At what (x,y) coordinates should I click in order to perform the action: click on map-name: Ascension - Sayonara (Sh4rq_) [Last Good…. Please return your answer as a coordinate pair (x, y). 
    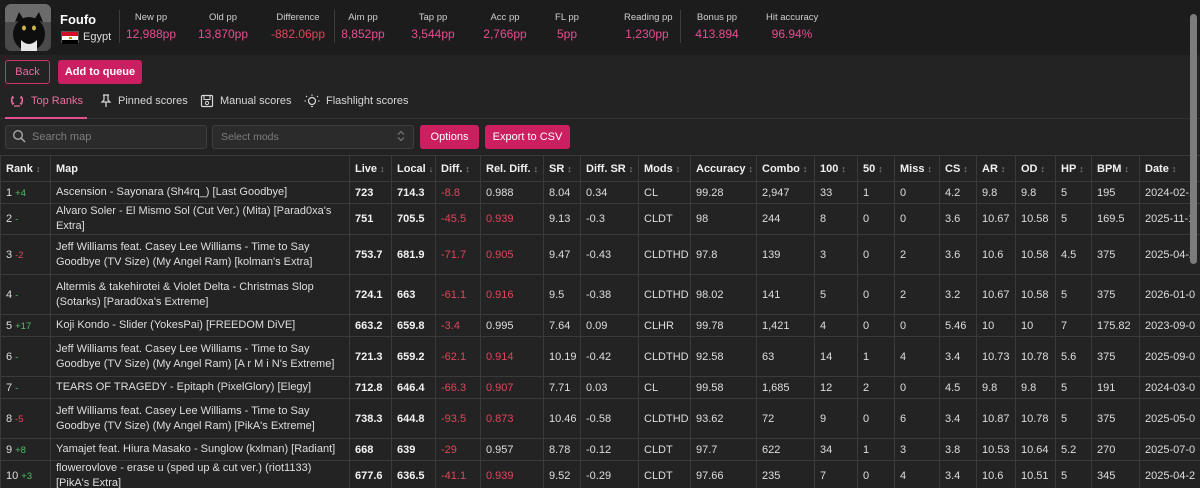
    Looking at the image, I should click on (200, 192).